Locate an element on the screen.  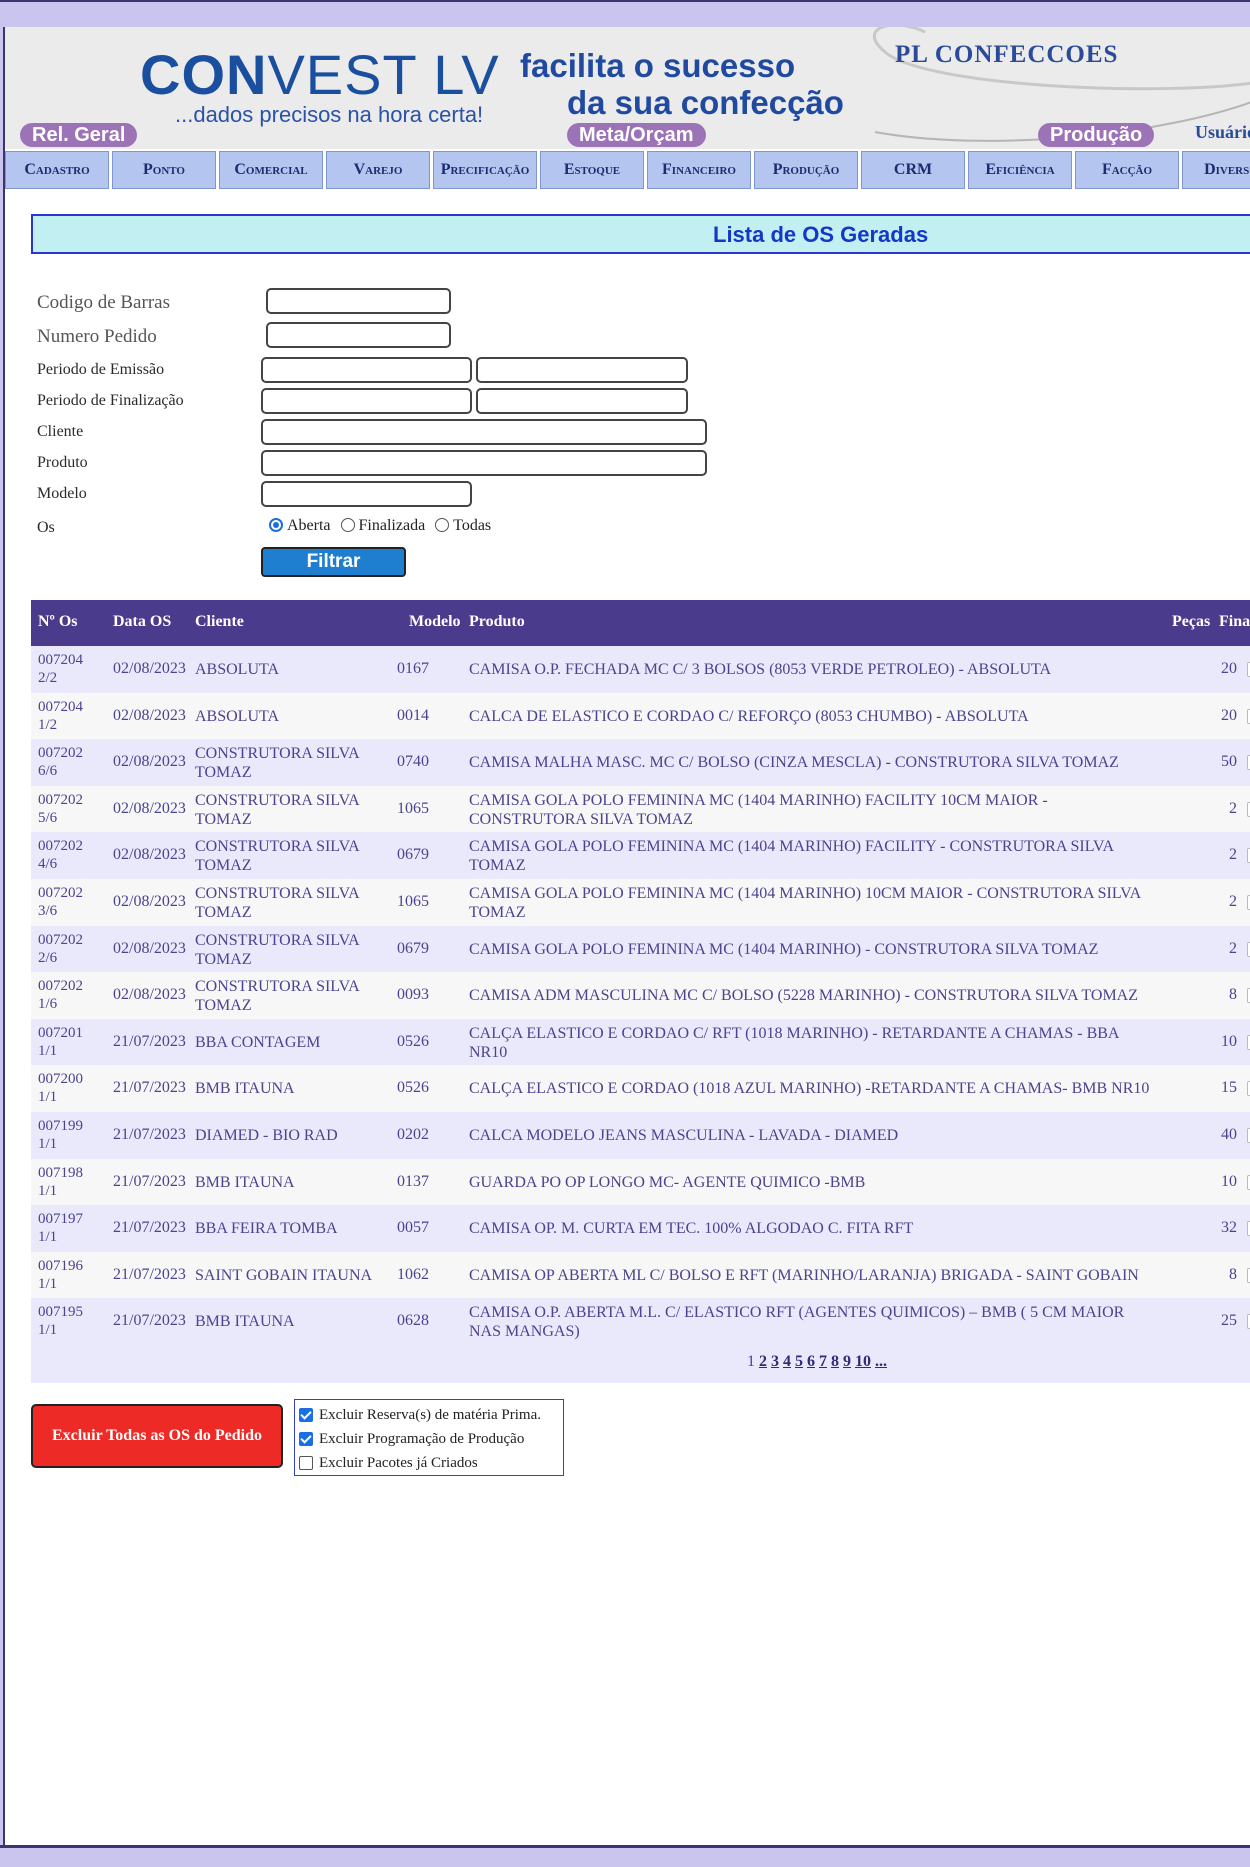
radio-aberta is located at coordinates (276, 525).